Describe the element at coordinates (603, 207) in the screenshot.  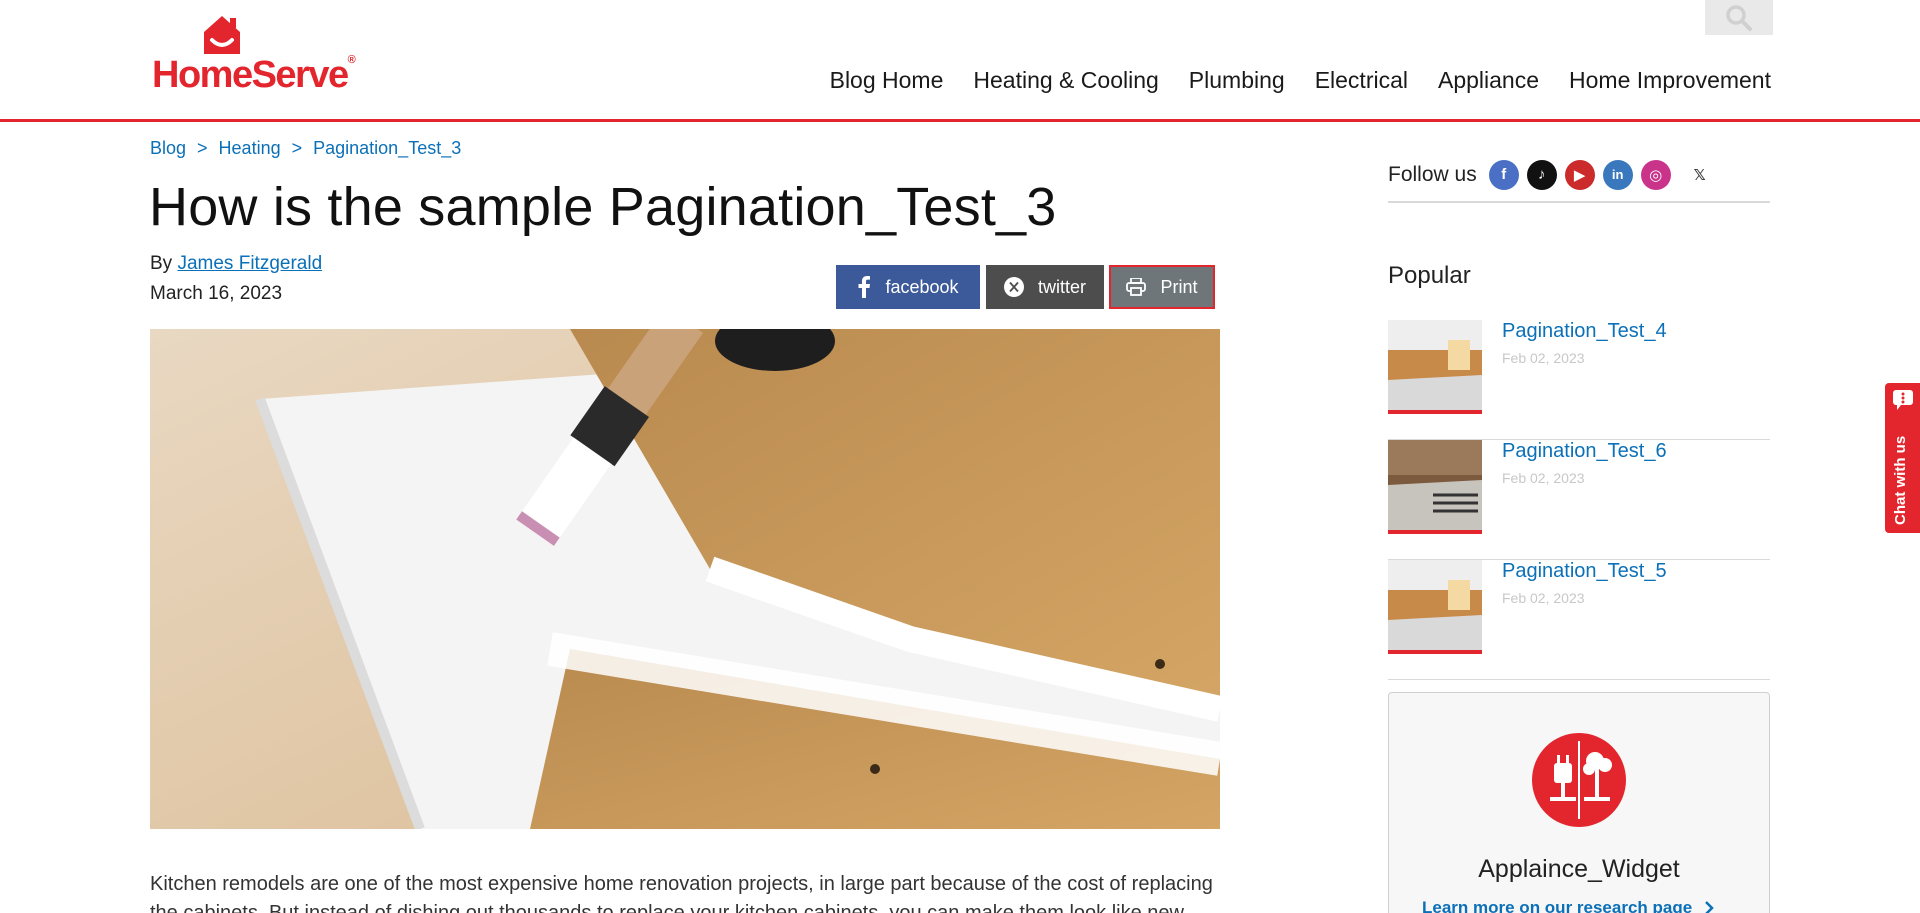
I see `article-title: How is the sample Pagination_Test_3` at that location.